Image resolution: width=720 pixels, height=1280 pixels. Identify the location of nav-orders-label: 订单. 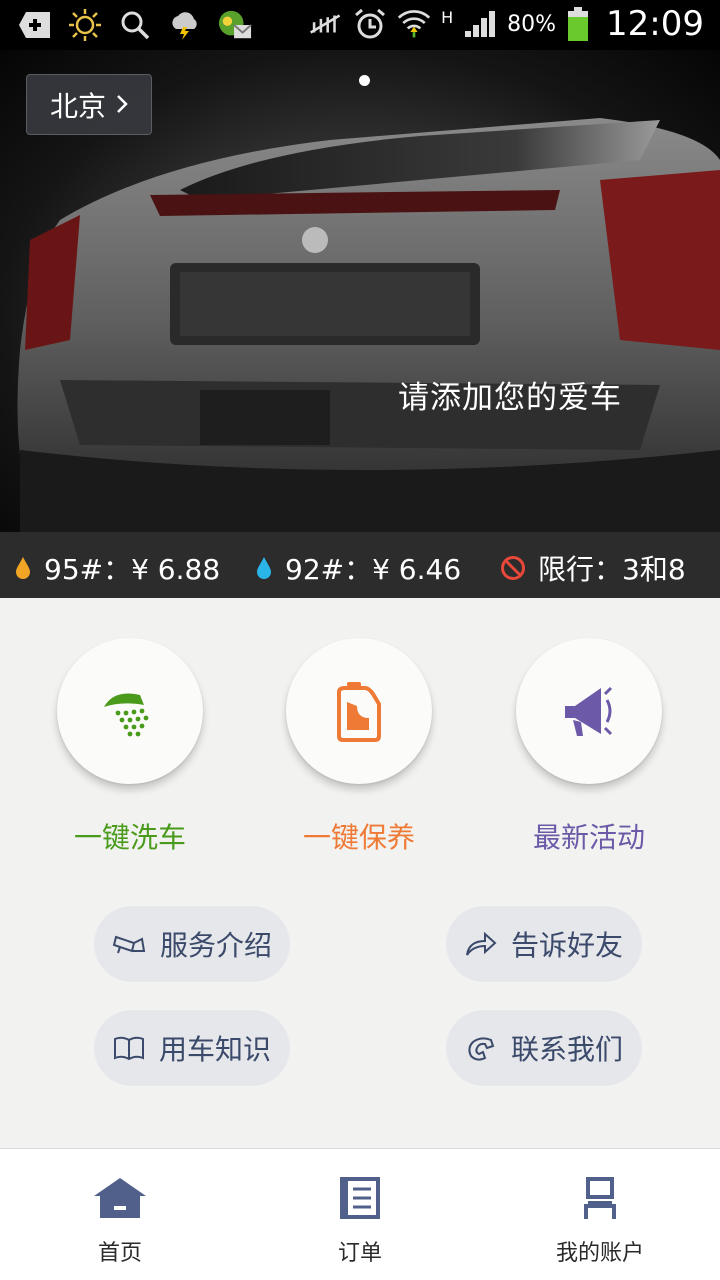
(359, 1253).